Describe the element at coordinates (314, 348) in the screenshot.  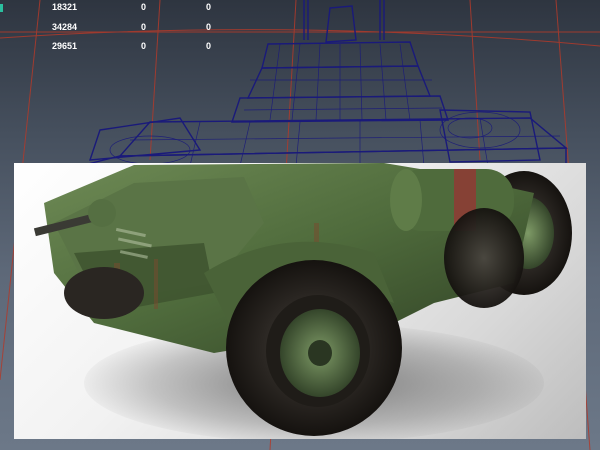
I see `front-tire` at that location.